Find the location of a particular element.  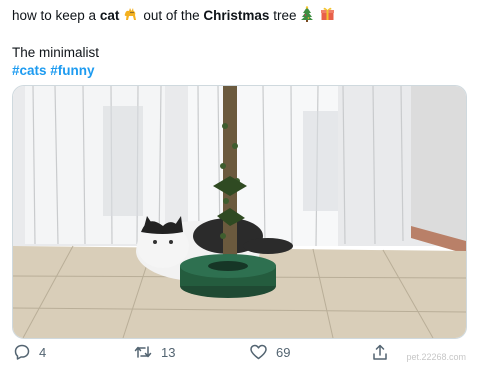

like-count: 69 is located at coordinates (283, 352).